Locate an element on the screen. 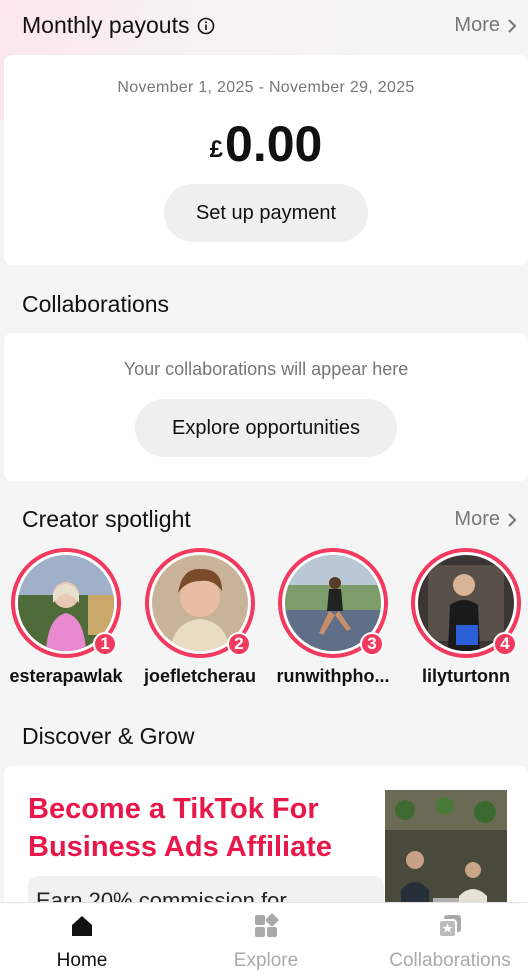  creator-card-1: 1 esterapawlak is located at coordinates (68, 617).